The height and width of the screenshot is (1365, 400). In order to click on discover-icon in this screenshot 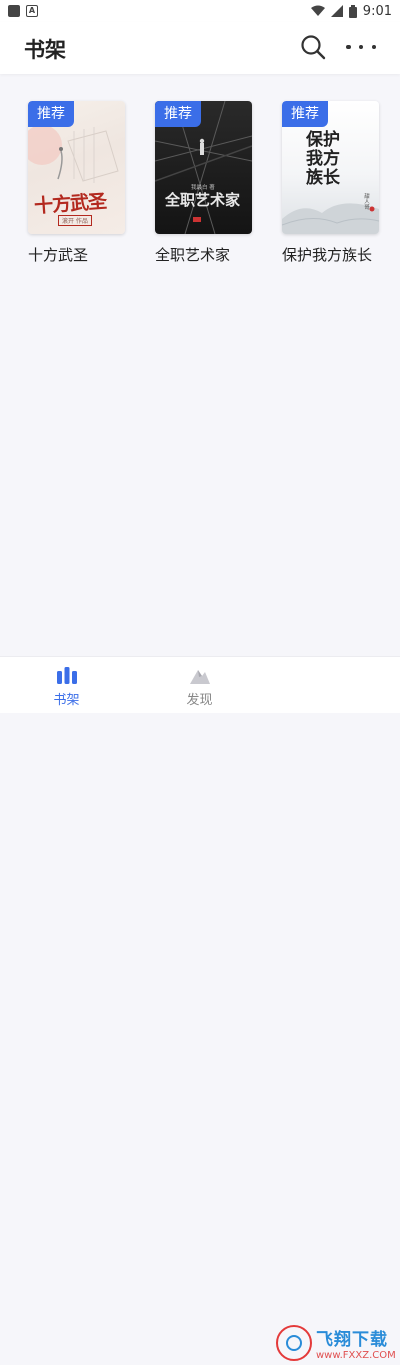, I will do `click(200, 677)`.